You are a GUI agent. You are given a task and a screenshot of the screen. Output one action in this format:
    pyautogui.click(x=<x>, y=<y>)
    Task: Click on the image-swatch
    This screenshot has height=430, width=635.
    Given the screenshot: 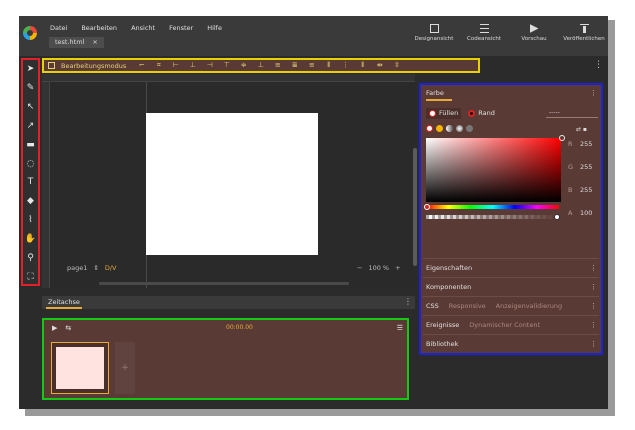 What is the action you would take?
    pyautogui.click(x=469, y=128)
    